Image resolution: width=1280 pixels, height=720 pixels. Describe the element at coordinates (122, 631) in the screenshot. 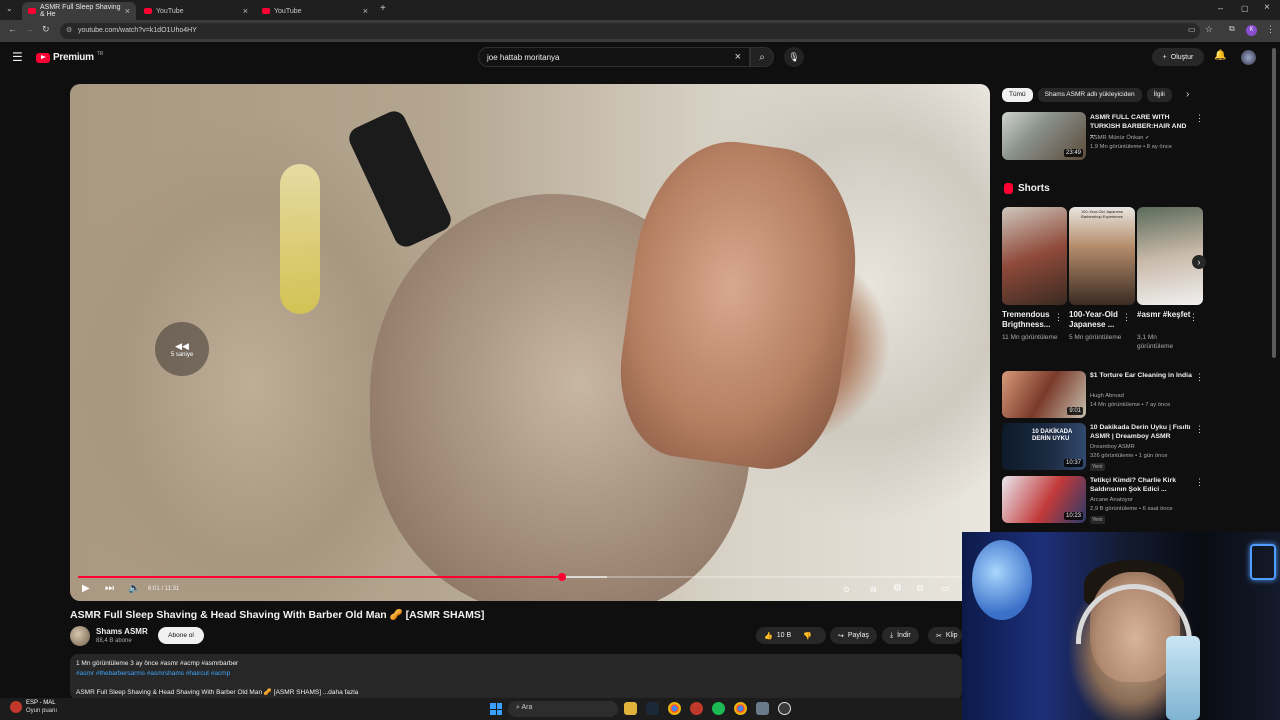

I see `channel-name: Shams ASMR` at that location.